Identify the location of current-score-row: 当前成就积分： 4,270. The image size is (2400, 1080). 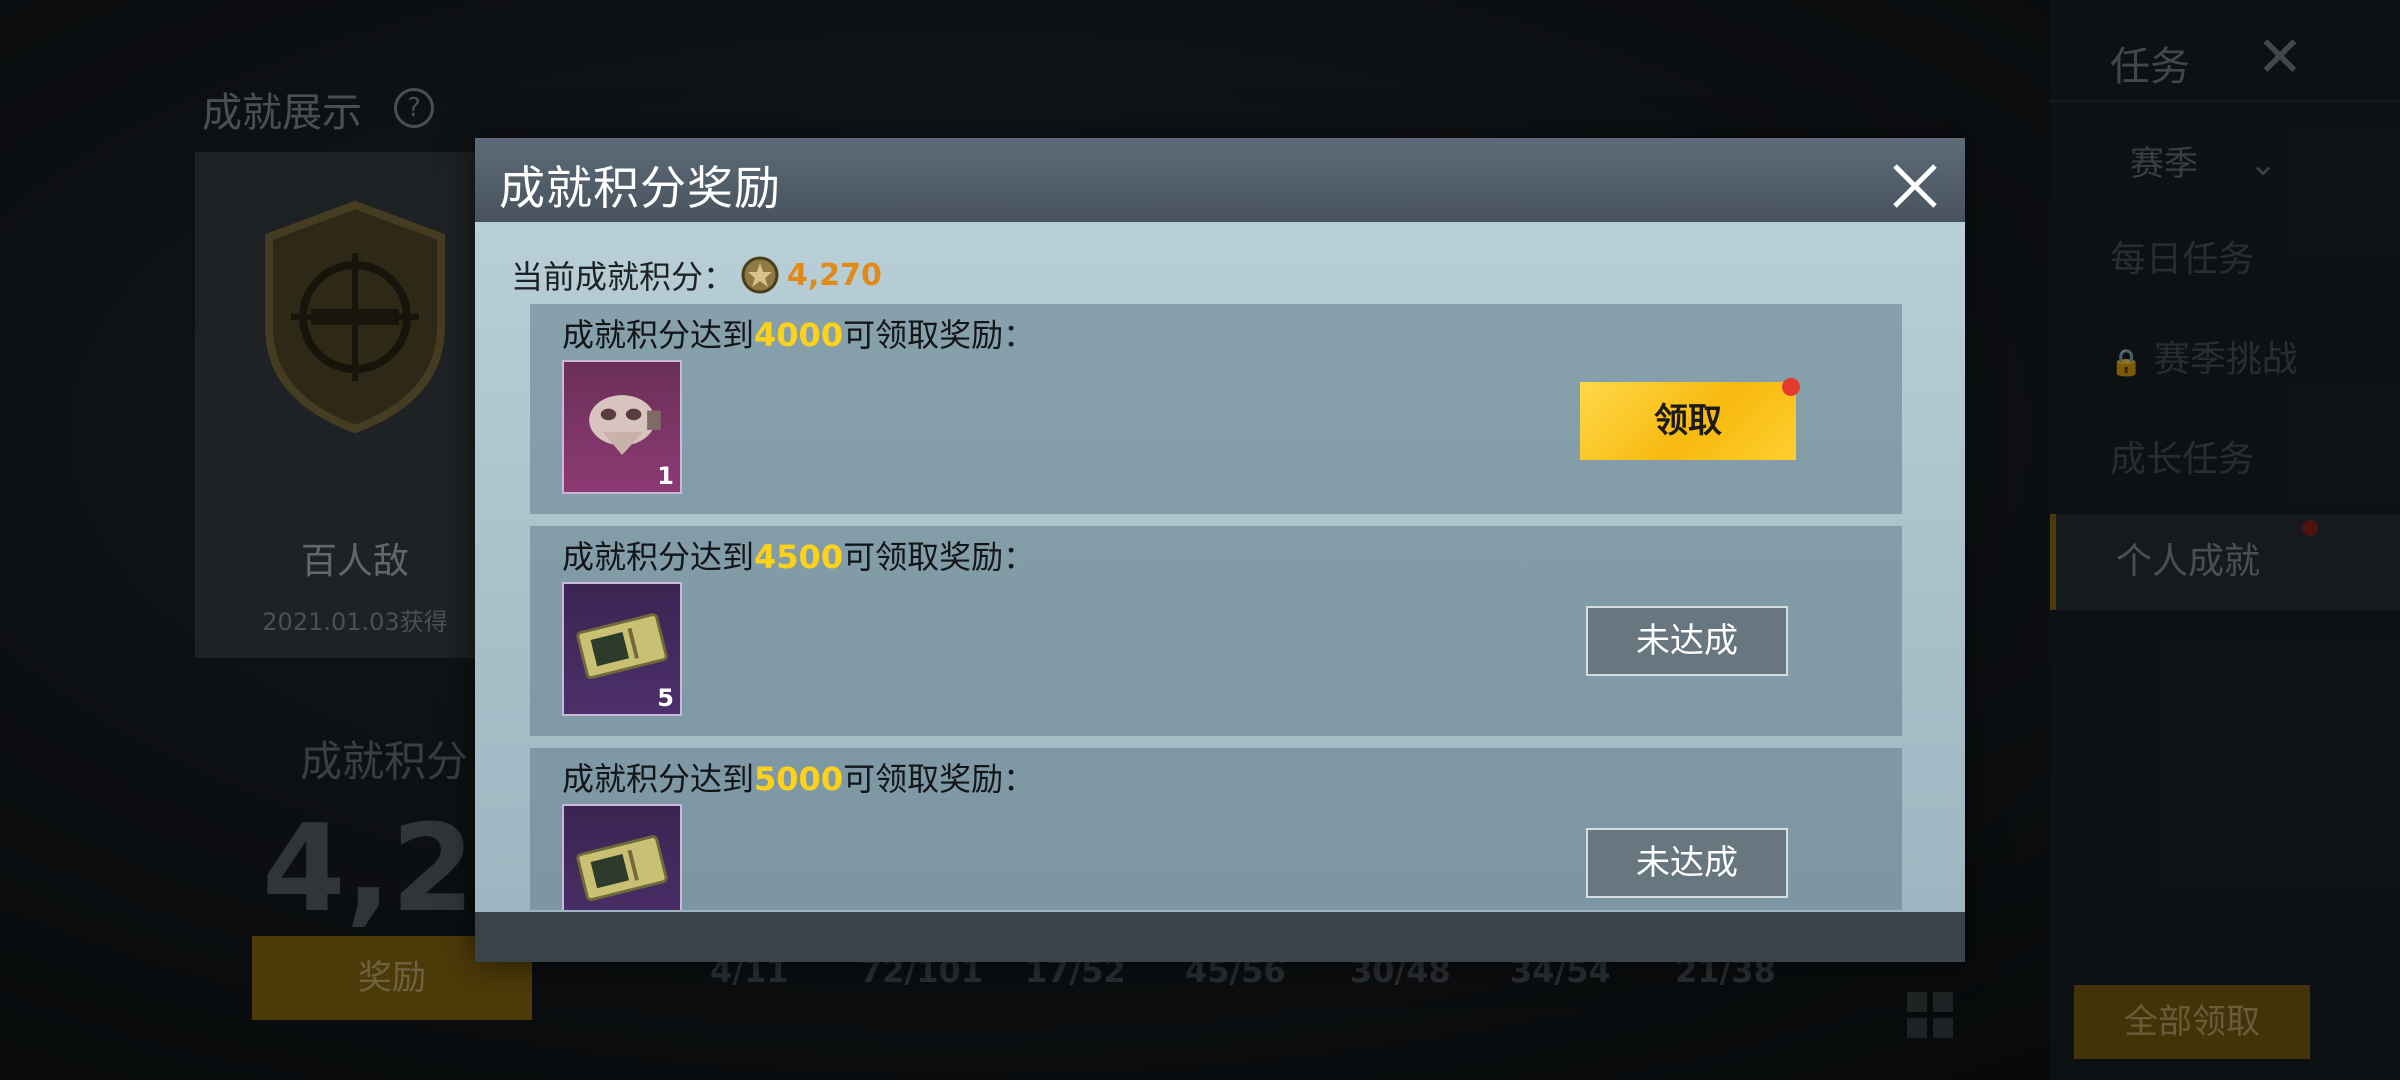
(696, 275).